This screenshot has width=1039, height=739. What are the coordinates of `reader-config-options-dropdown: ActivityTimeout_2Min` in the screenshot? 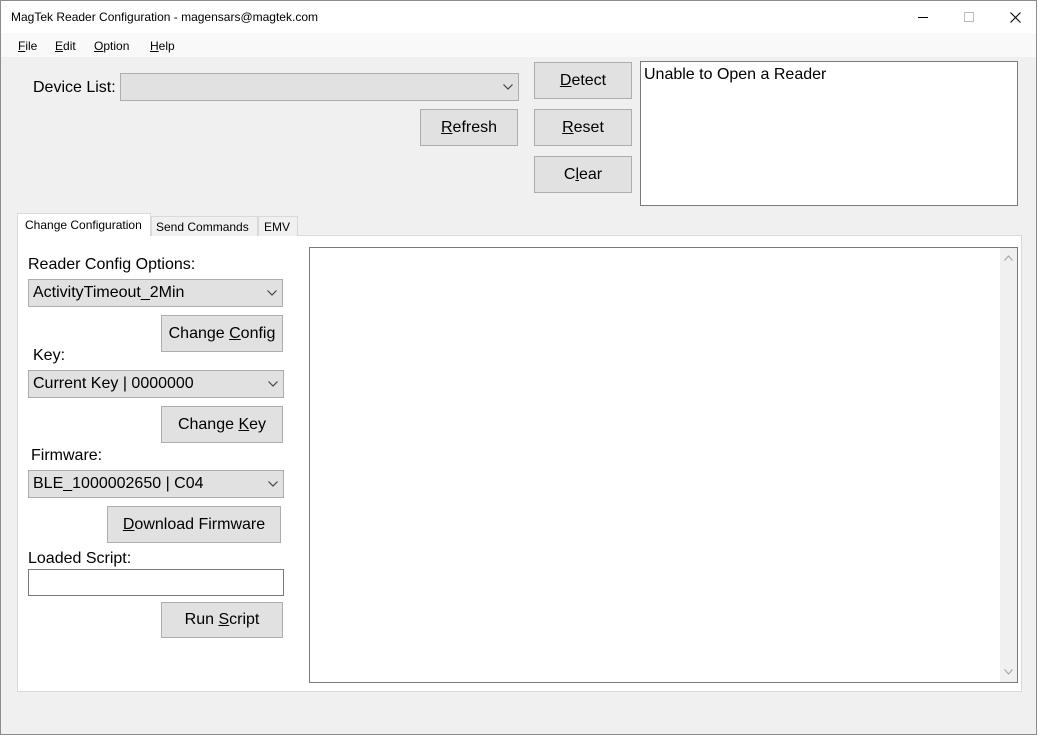 It's located at (155, 293).